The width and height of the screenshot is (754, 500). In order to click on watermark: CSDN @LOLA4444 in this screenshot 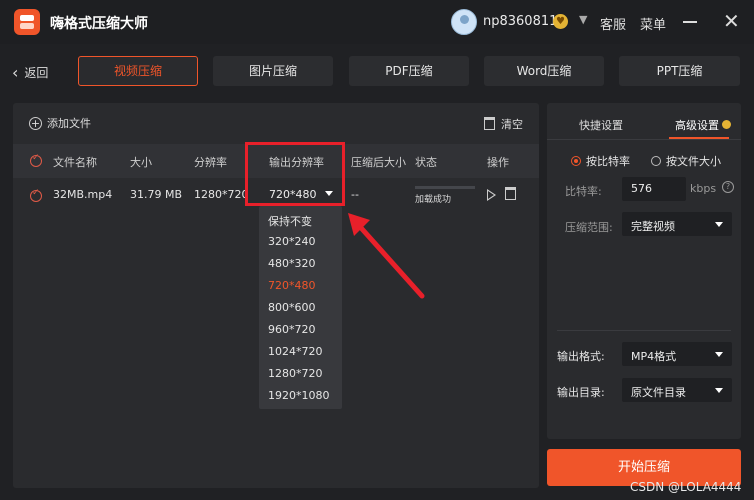, I will do `click(686, 487)`.